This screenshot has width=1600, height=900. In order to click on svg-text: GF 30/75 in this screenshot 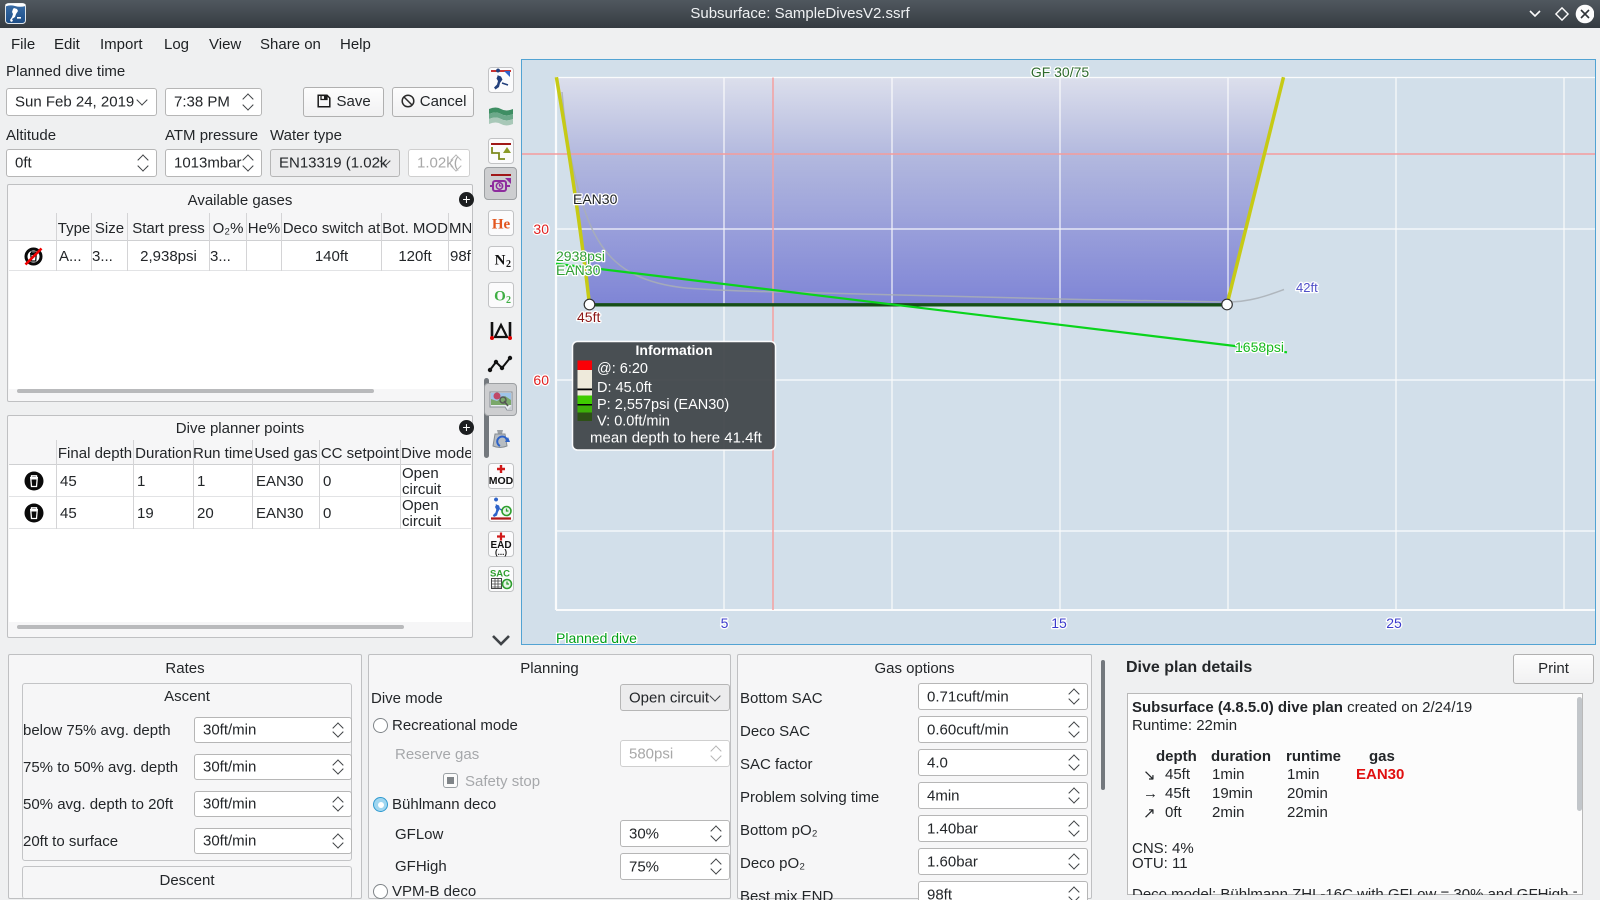, I will do `click(1060, 72)`.